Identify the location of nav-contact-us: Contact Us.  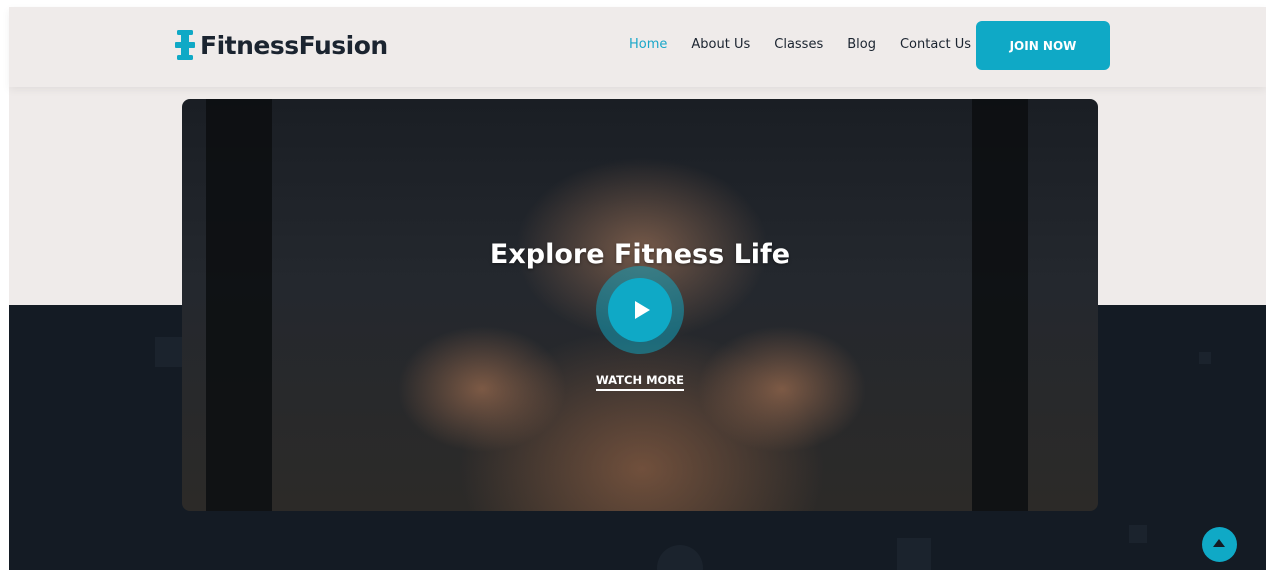
(935, 44).